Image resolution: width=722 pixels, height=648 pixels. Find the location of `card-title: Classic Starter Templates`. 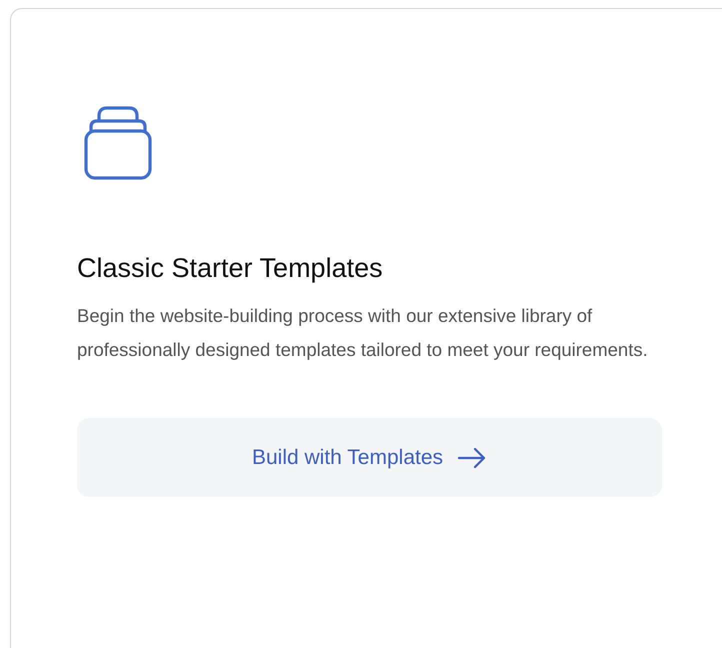

card-title: Classic Starter Templates is located at coordinates (230, 268).